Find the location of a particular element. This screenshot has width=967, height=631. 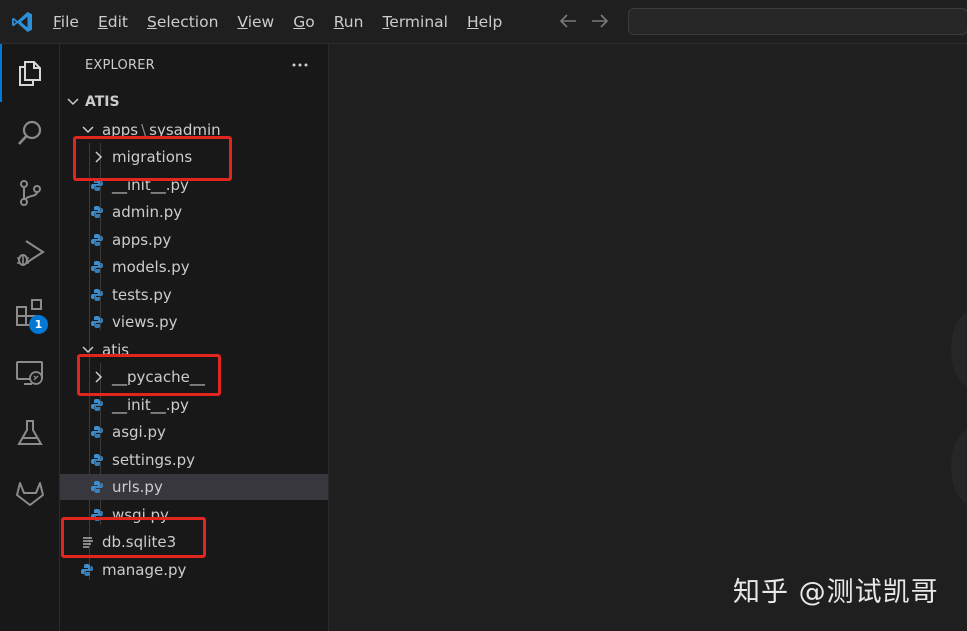

menu-file: File is located at coordinates (66, 22).